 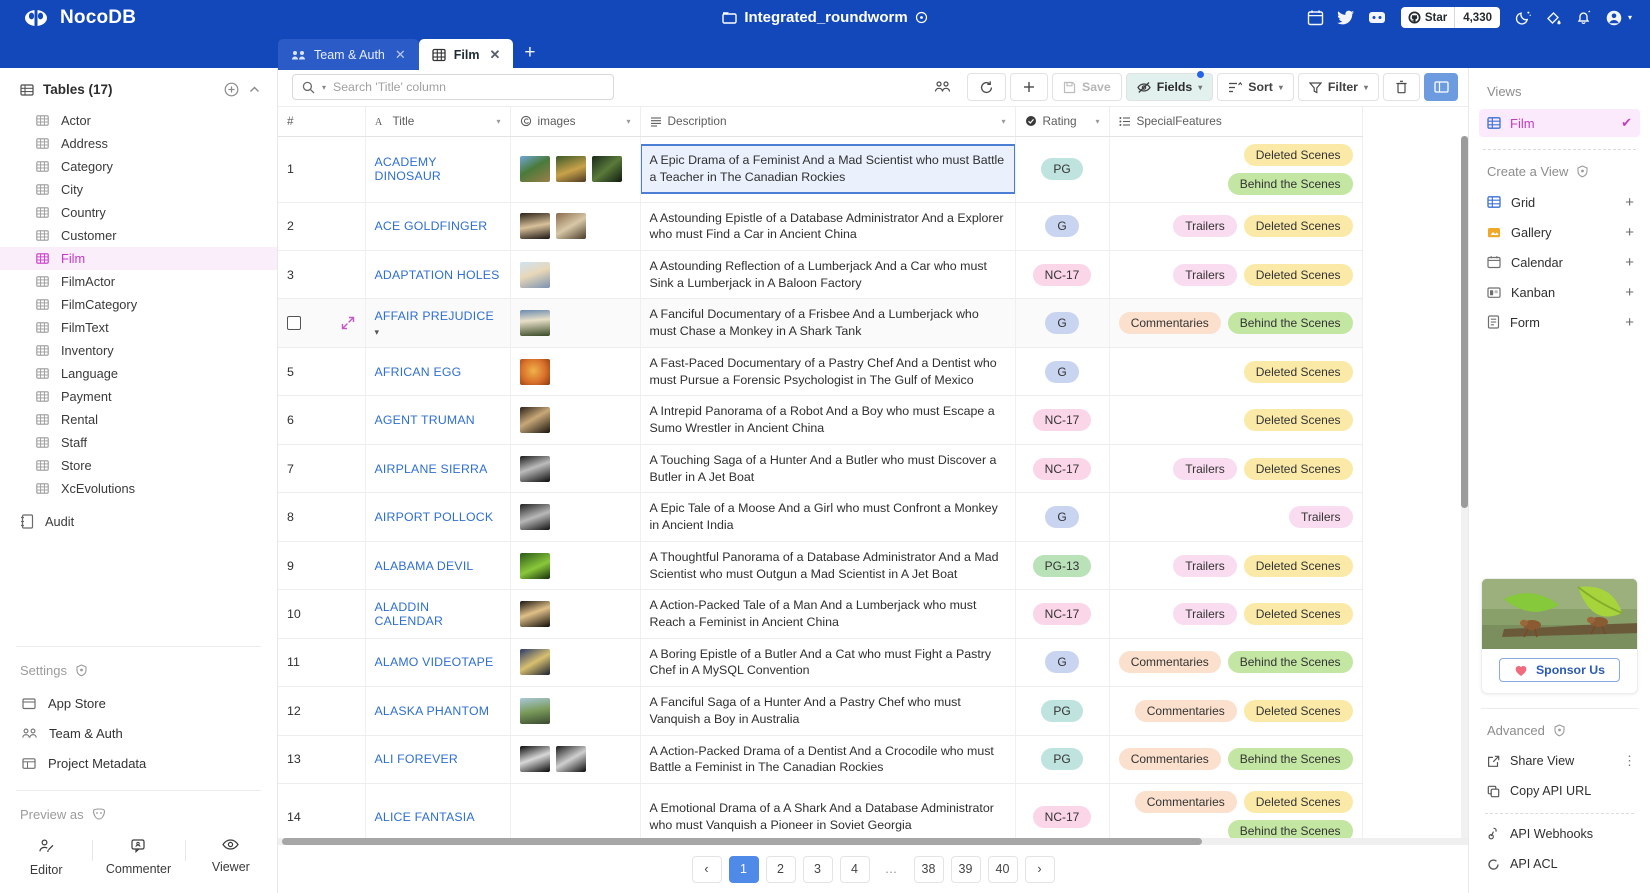 What do you see at coordinates (706, 869) in the screenshot?
I see `pagination-prev-button: ‹` at bounding box center [706, 869].